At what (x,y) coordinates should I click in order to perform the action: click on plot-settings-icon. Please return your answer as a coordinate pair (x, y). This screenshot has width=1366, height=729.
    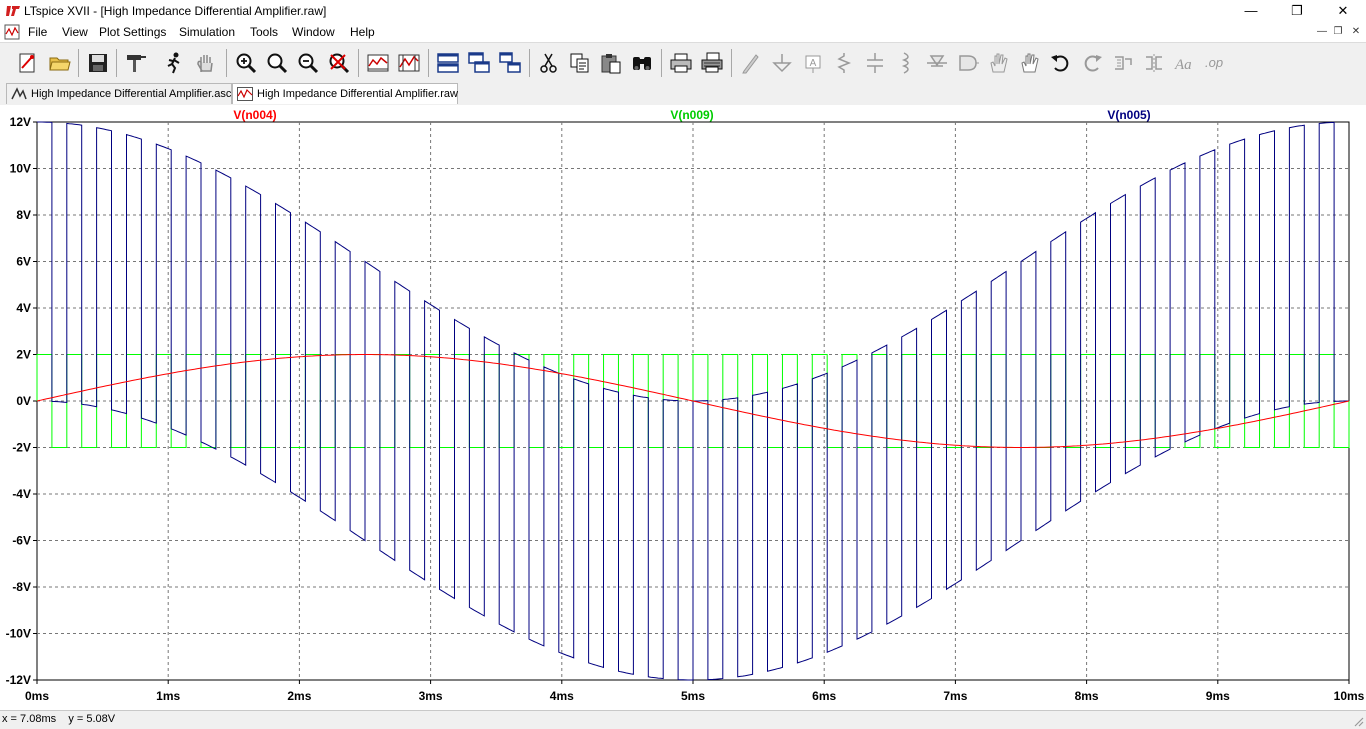
    Looking at the image, I should click on (409, 63).